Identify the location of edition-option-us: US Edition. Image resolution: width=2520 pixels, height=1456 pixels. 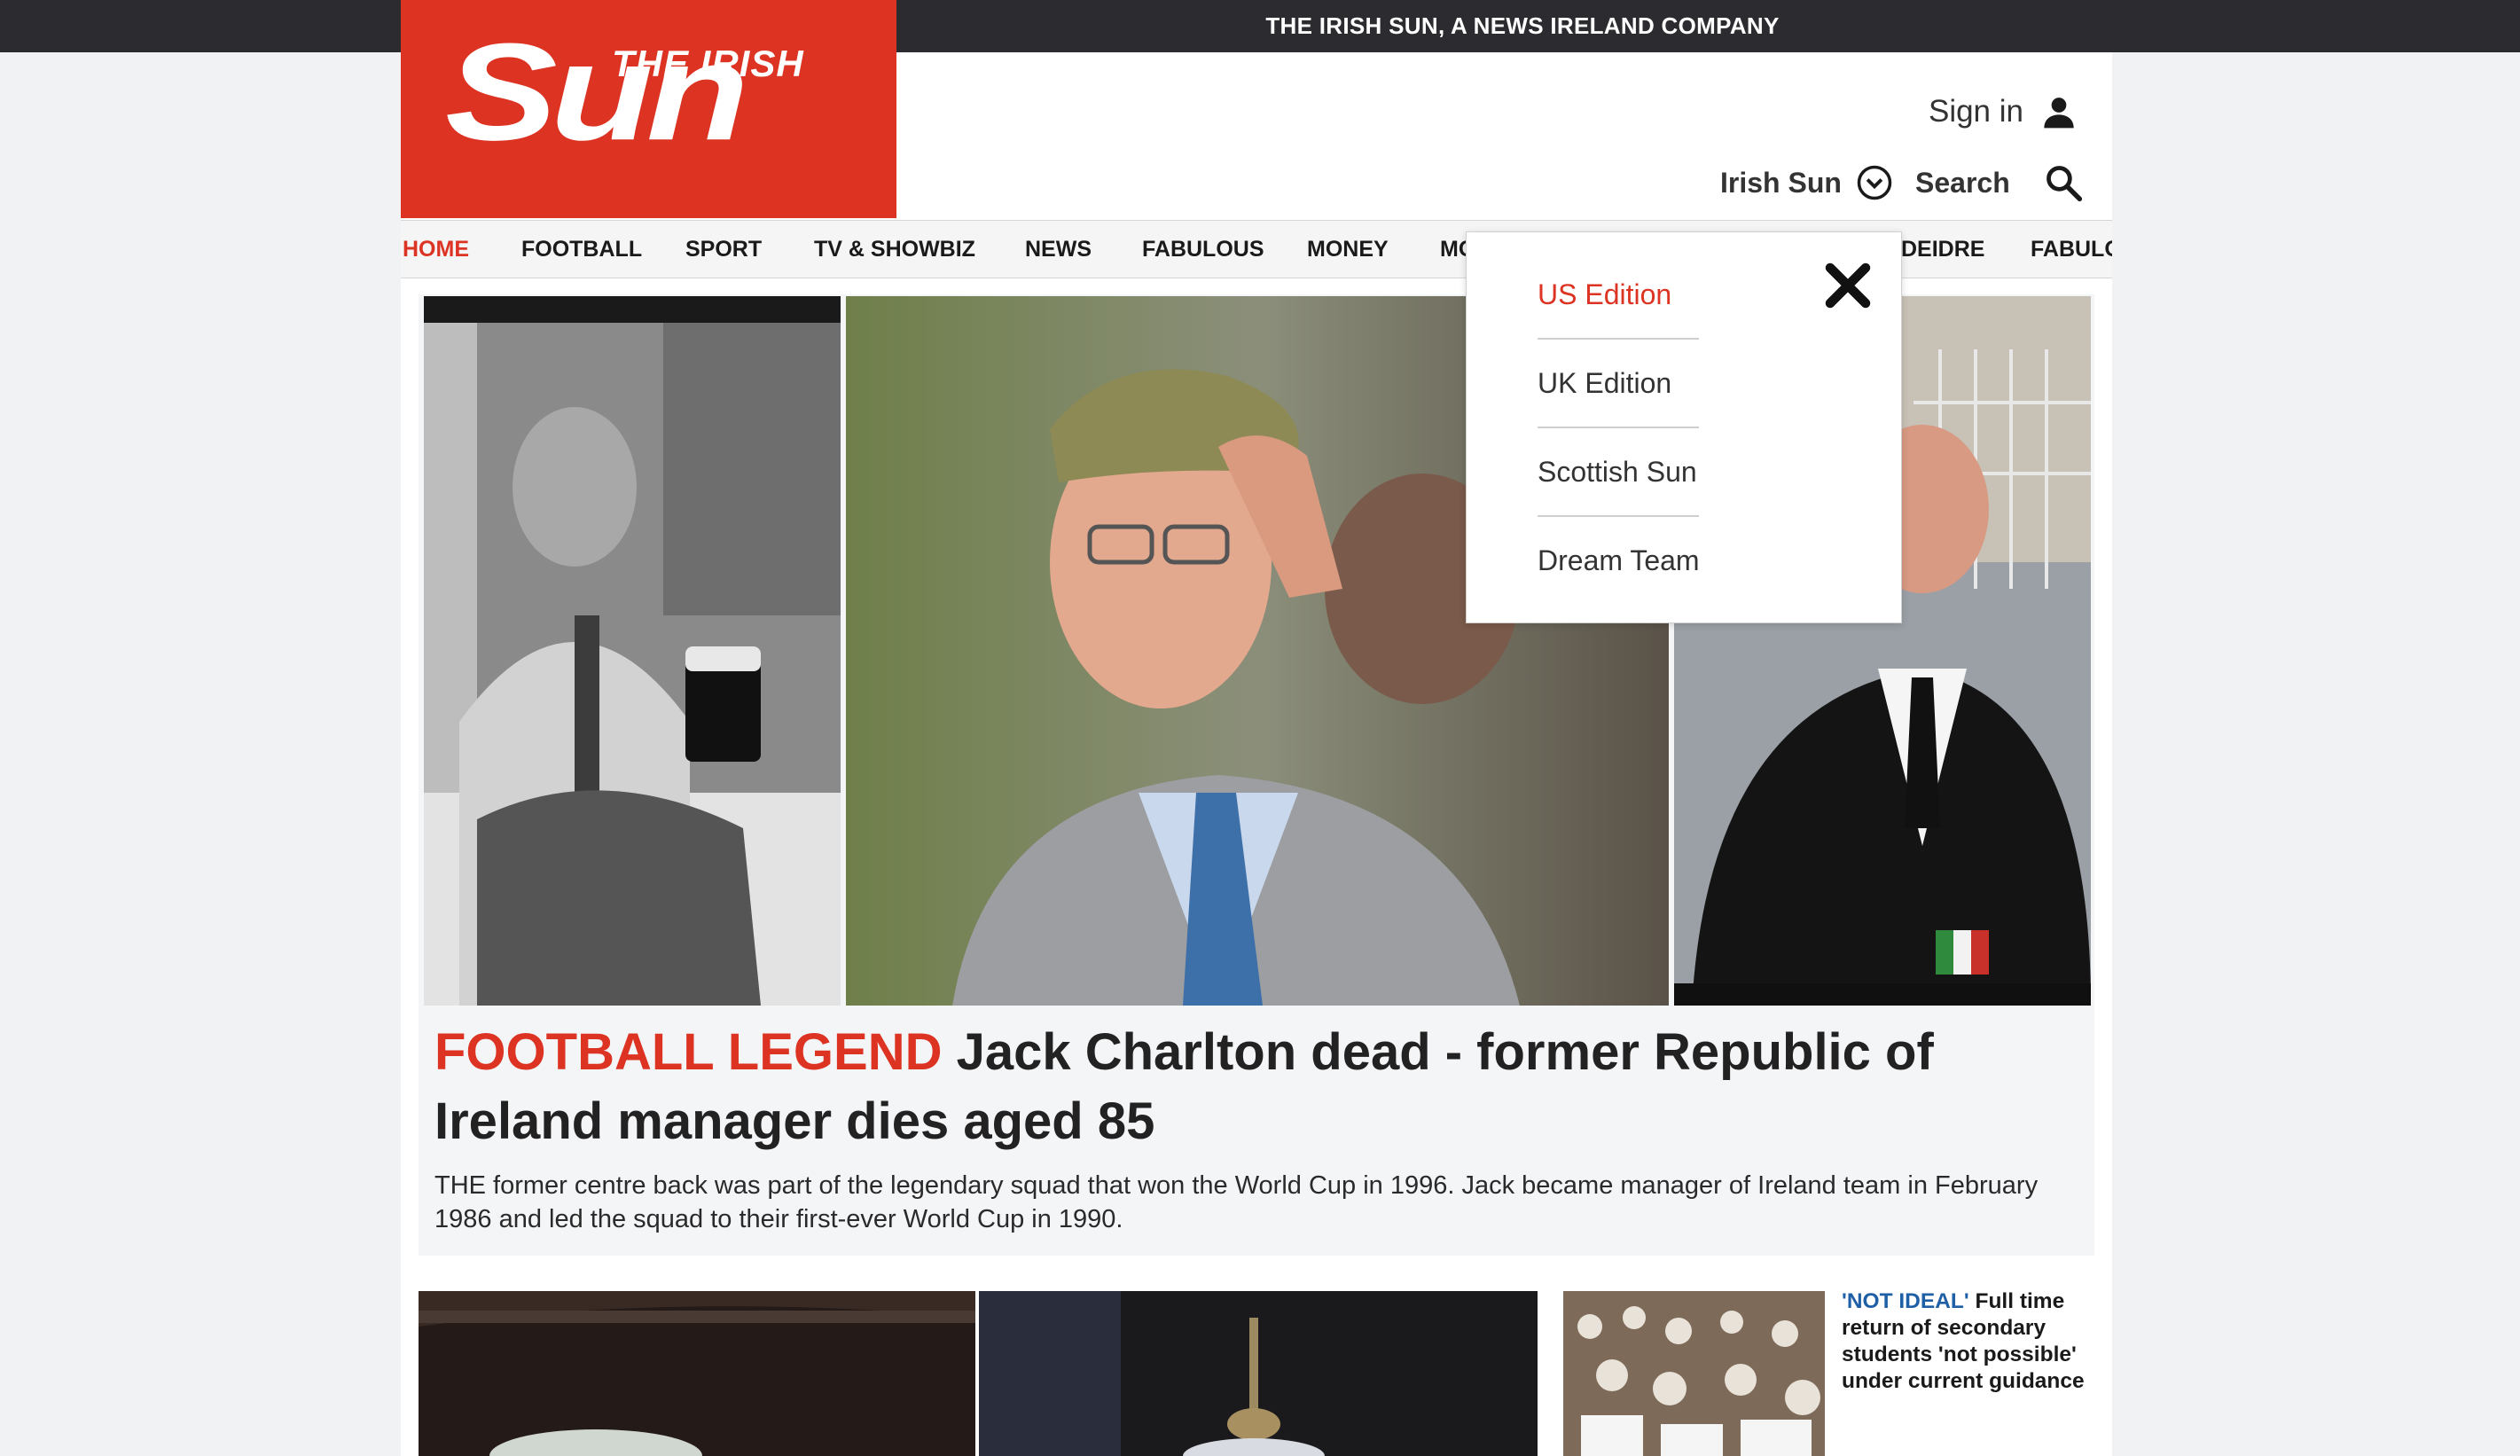
(1618, 294).